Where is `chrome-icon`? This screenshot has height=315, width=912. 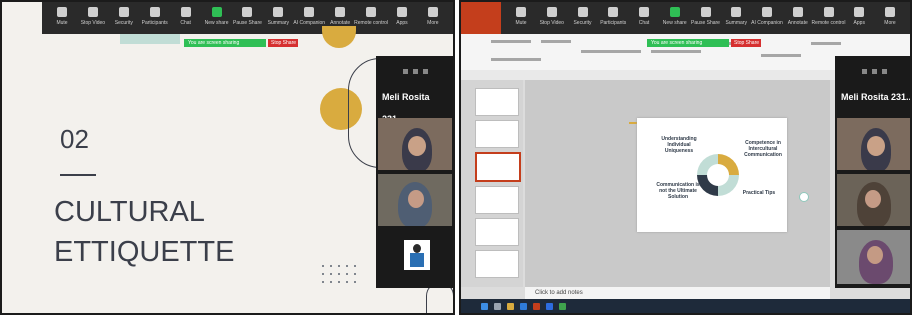
chrome-icon is located at coordinates (562, 306).